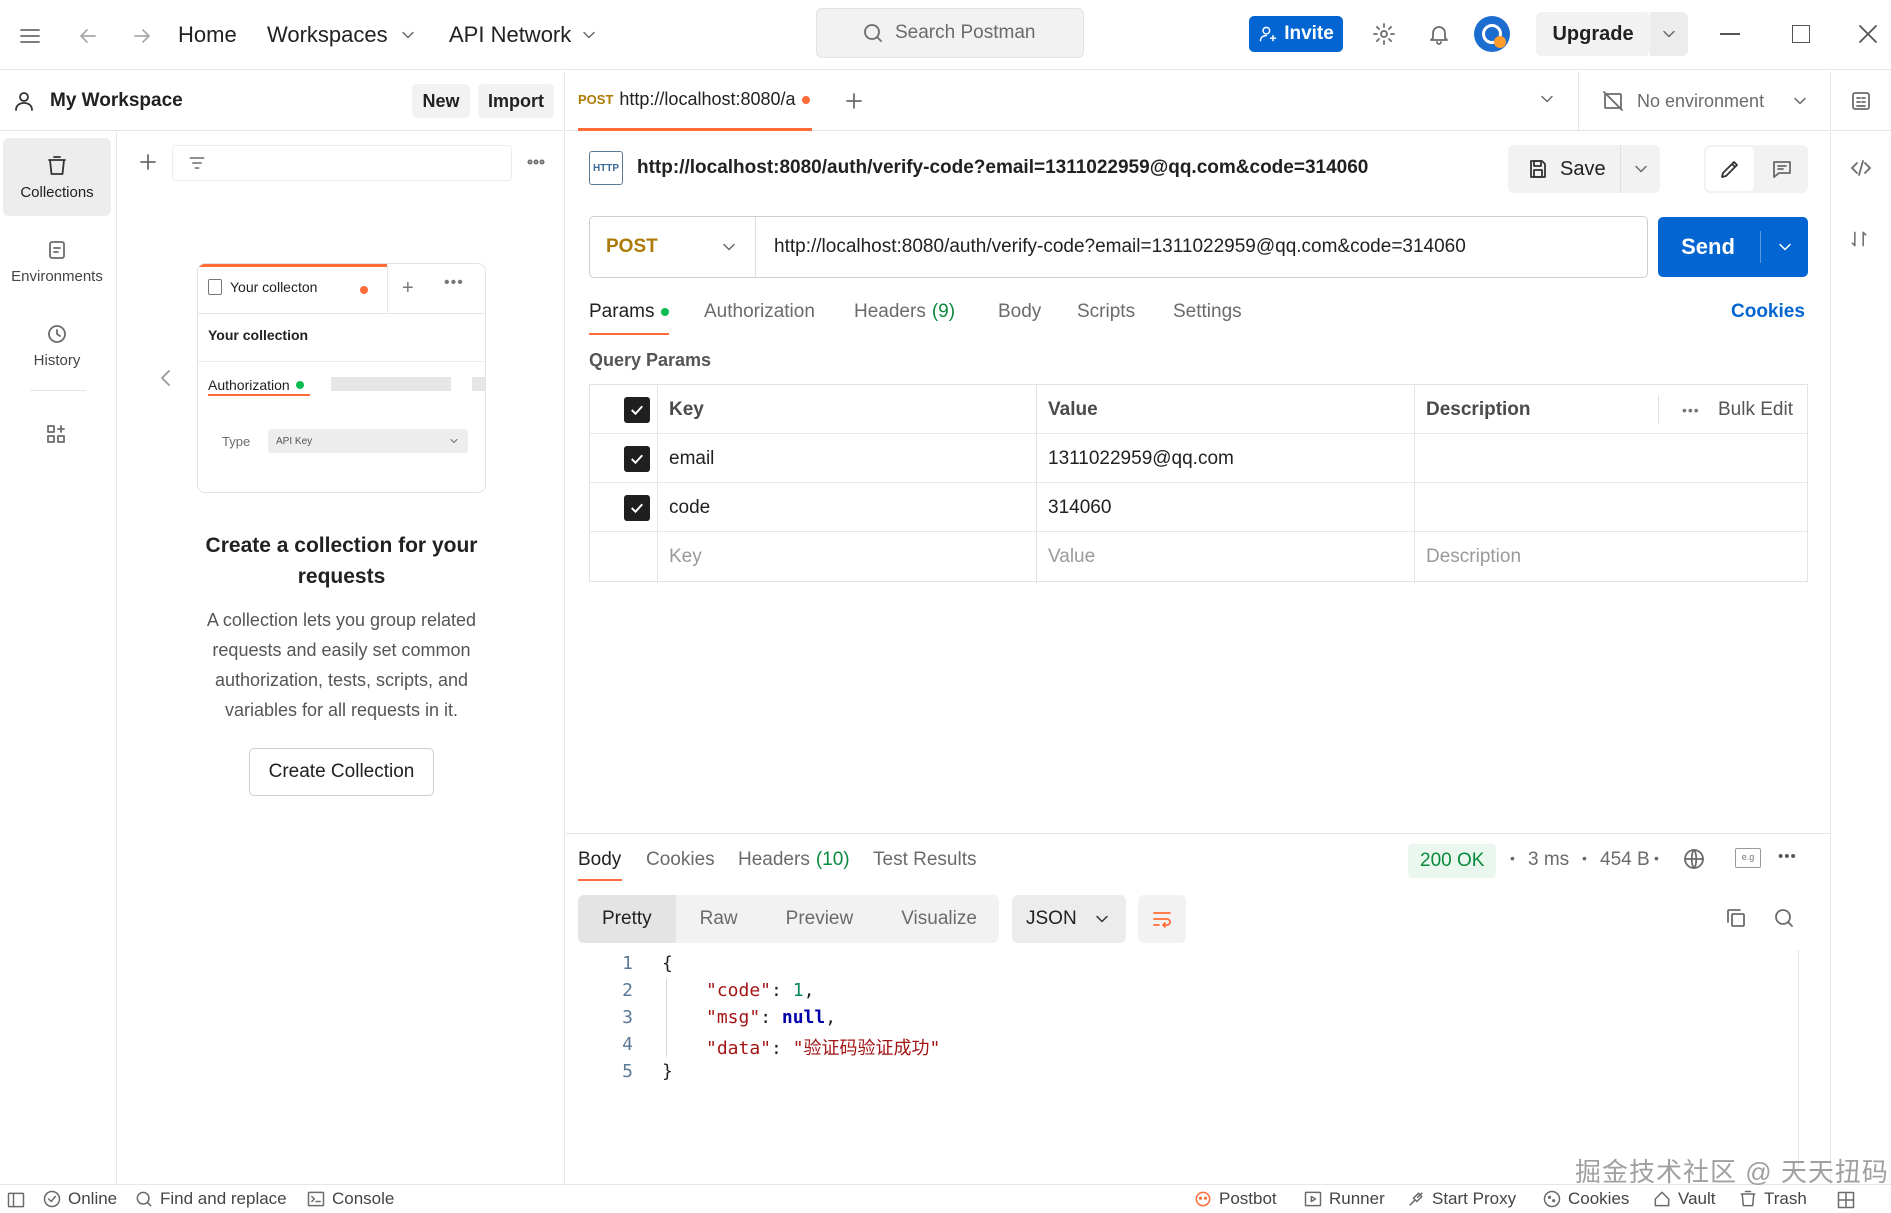 The height and width of the screenshot is (1213, 1891). Describe the element at coordinates (454, 282) in the screenshot. I see `card-more-icon: •••` at that location.